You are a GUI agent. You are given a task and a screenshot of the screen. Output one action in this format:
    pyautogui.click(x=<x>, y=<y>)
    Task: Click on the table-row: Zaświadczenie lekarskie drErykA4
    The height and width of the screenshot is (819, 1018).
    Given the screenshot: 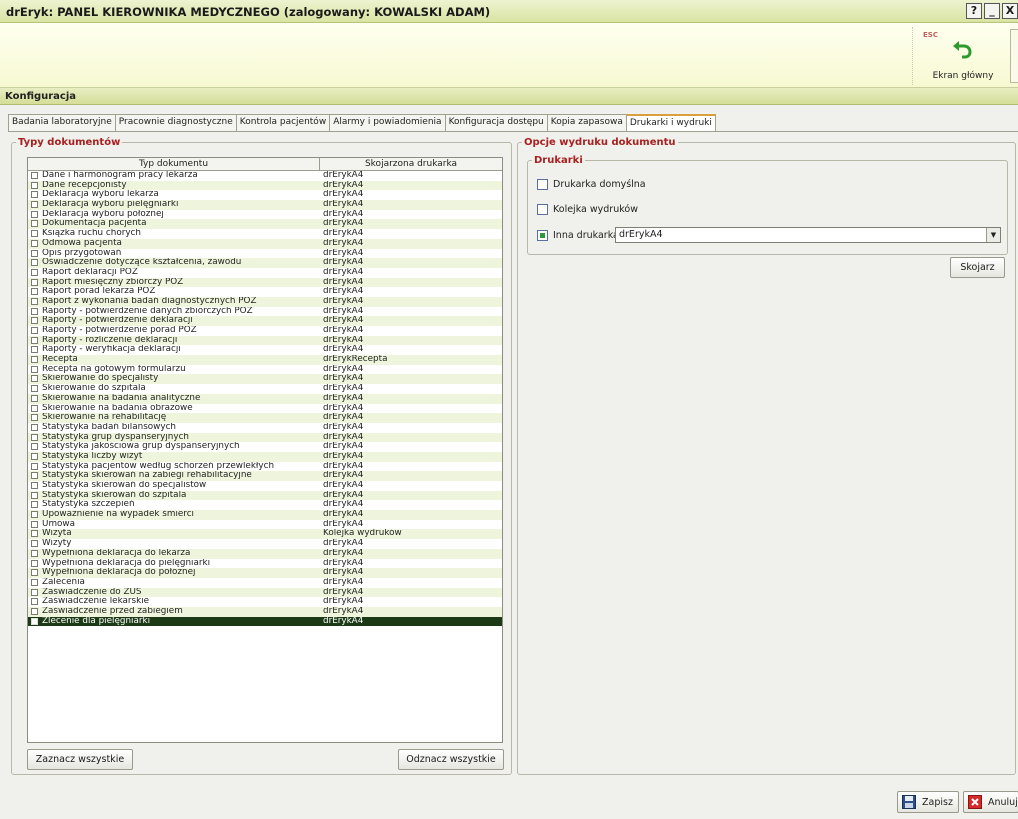 What is the action you would take?
    pyautogui.click(x=265, y=602)
    